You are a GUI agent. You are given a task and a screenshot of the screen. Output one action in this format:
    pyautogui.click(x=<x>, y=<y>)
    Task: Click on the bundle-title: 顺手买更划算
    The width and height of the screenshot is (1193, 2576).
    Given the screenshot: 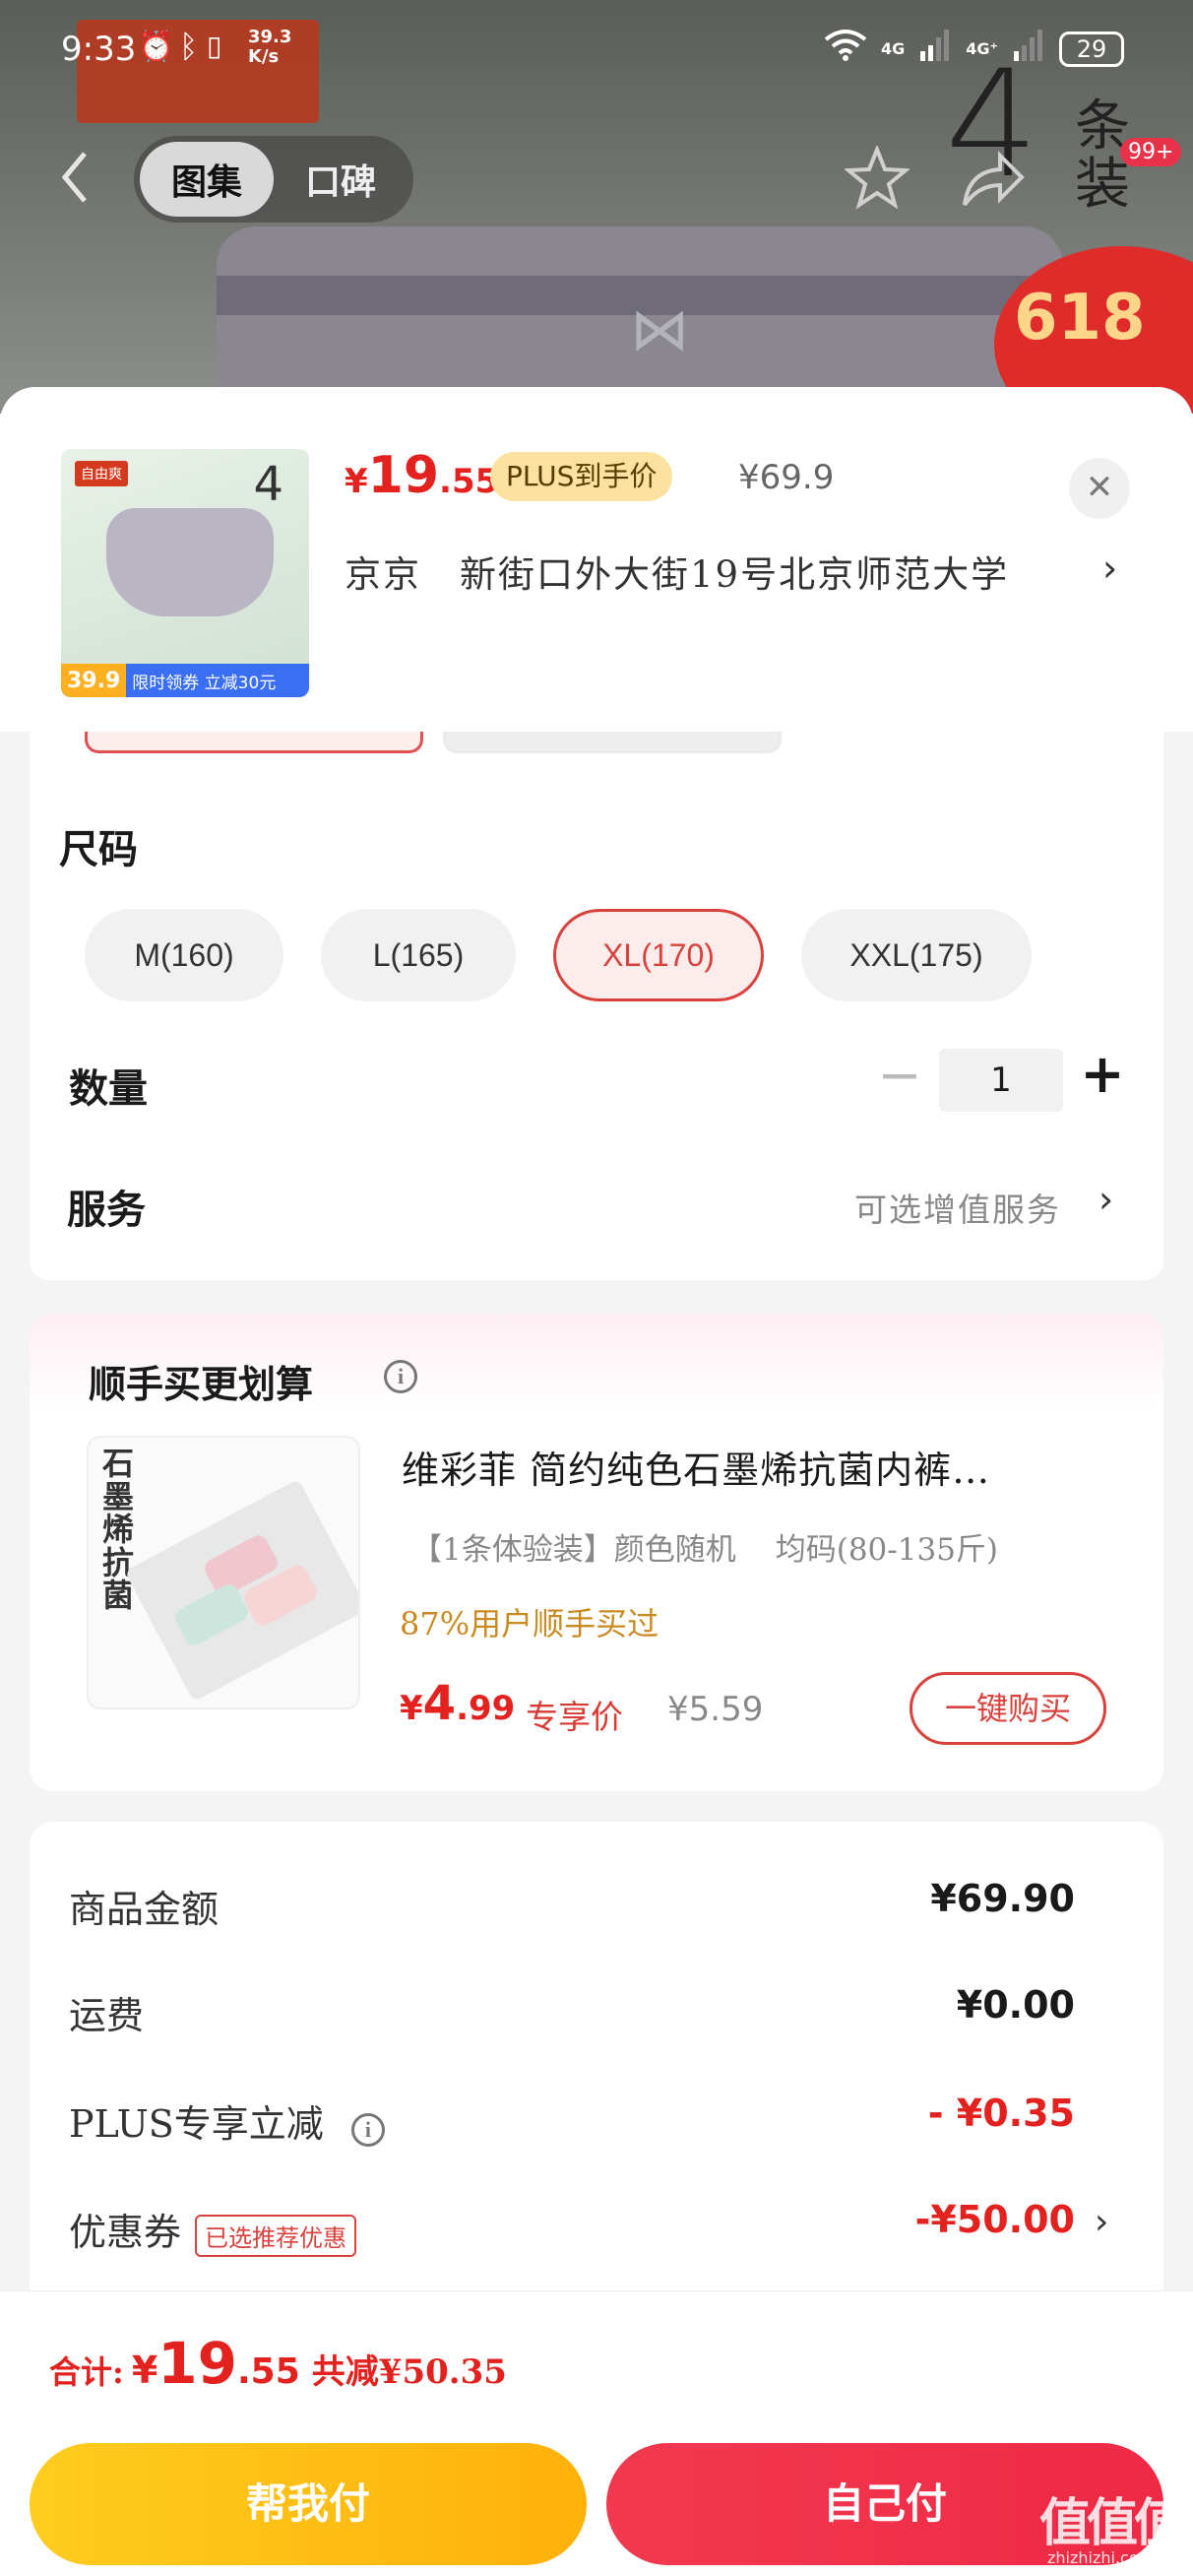 What is the action you would take?
    pyautogui.click(x=201, y=1384)
    